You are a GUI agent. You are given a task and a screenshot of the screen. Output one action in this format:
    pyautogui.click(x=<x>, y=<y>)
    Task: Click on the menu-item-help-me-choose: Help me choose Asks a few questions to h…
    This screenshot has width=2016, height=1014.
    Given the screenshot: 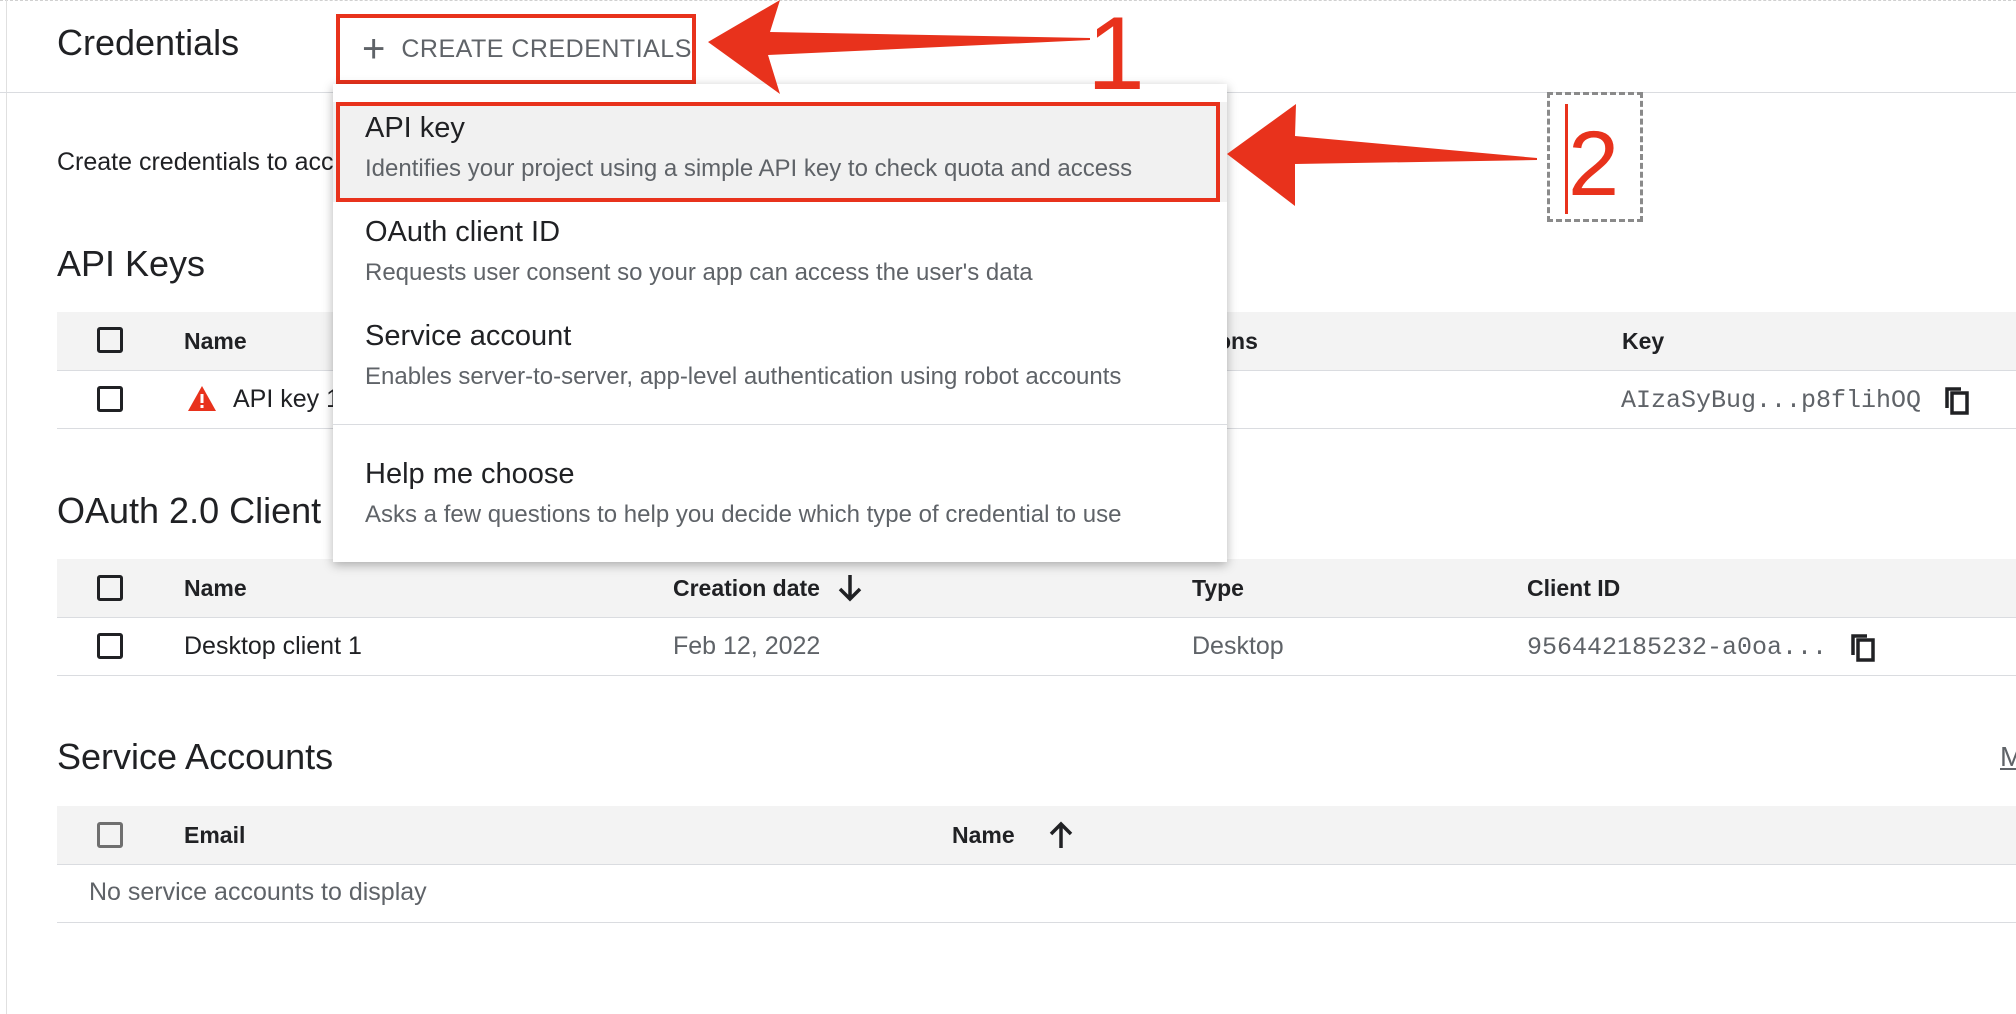 What is the action you would take?
    pyautogui.click(x=780, y=498)
    